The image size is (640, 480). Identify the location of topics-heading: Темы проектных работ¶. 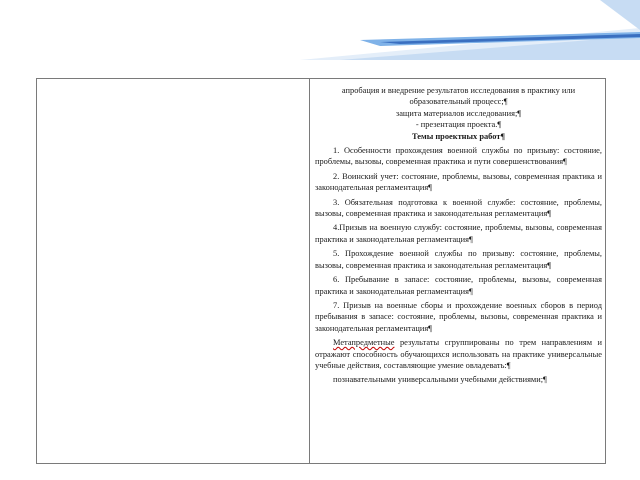
(458, 136).